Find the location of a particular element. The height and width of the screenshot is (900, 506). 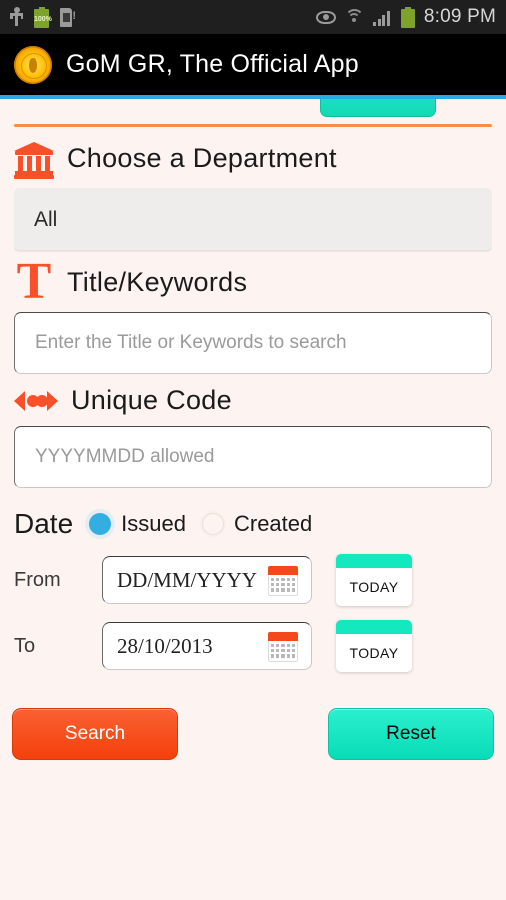

title-keywords-heading: Title/Keywords is located at coordinates (157, 281).